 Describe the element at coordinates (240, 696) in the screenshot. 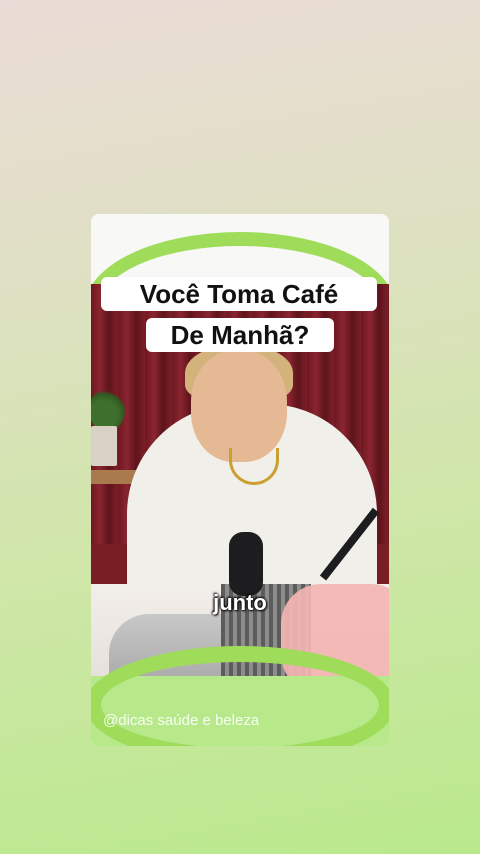

I see `green-ring-decoration-bottom` at that location.